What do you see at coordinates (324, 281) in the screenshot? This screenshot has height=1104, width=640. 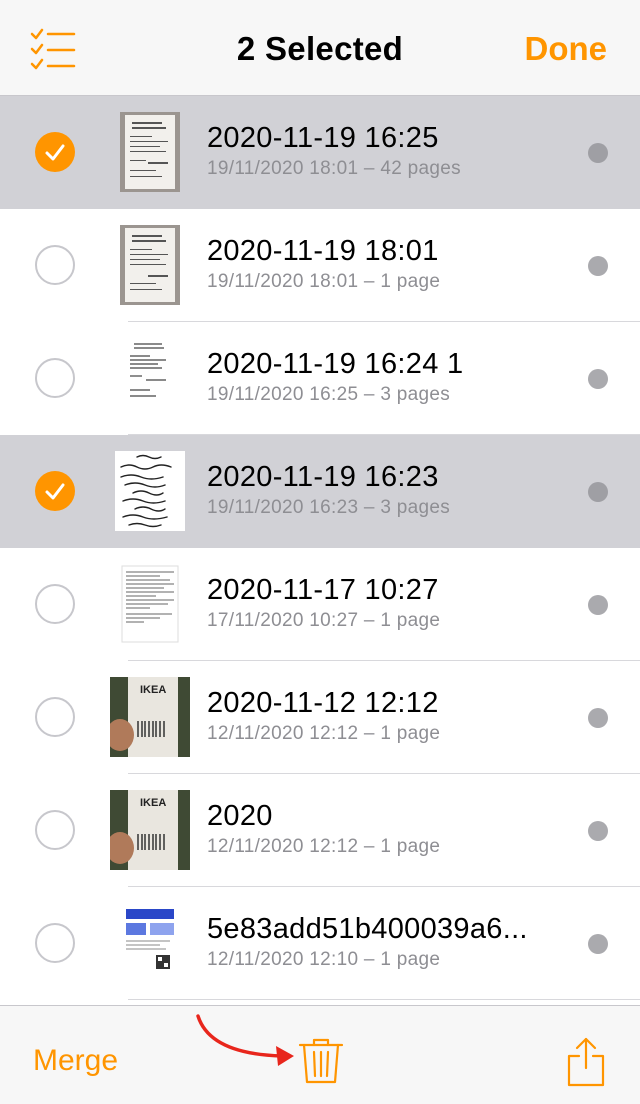 I see `document-details: 19/11/2020 18:01 – 1 page` at bounding box center [324, 281].